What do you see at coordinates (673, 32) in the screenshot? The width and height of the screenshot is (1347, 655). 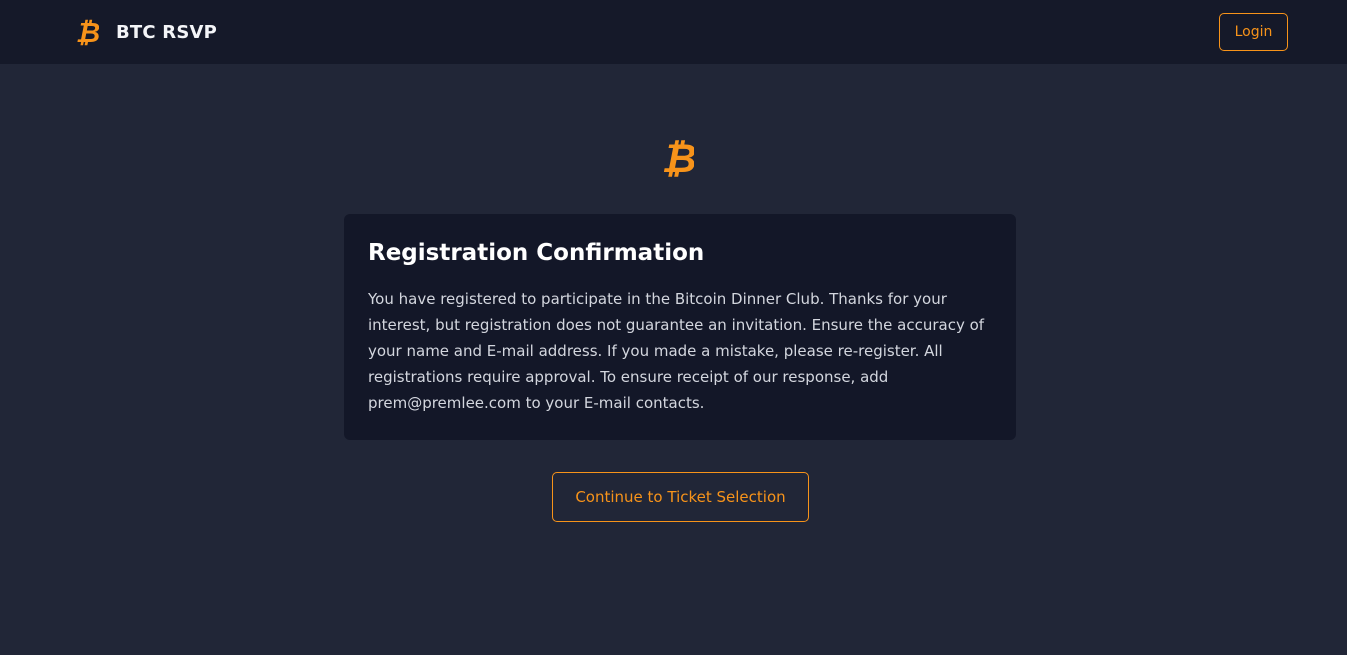 I see `top-navbar: ₿ BTC RSVP Login` at bounding box center [673, 32].